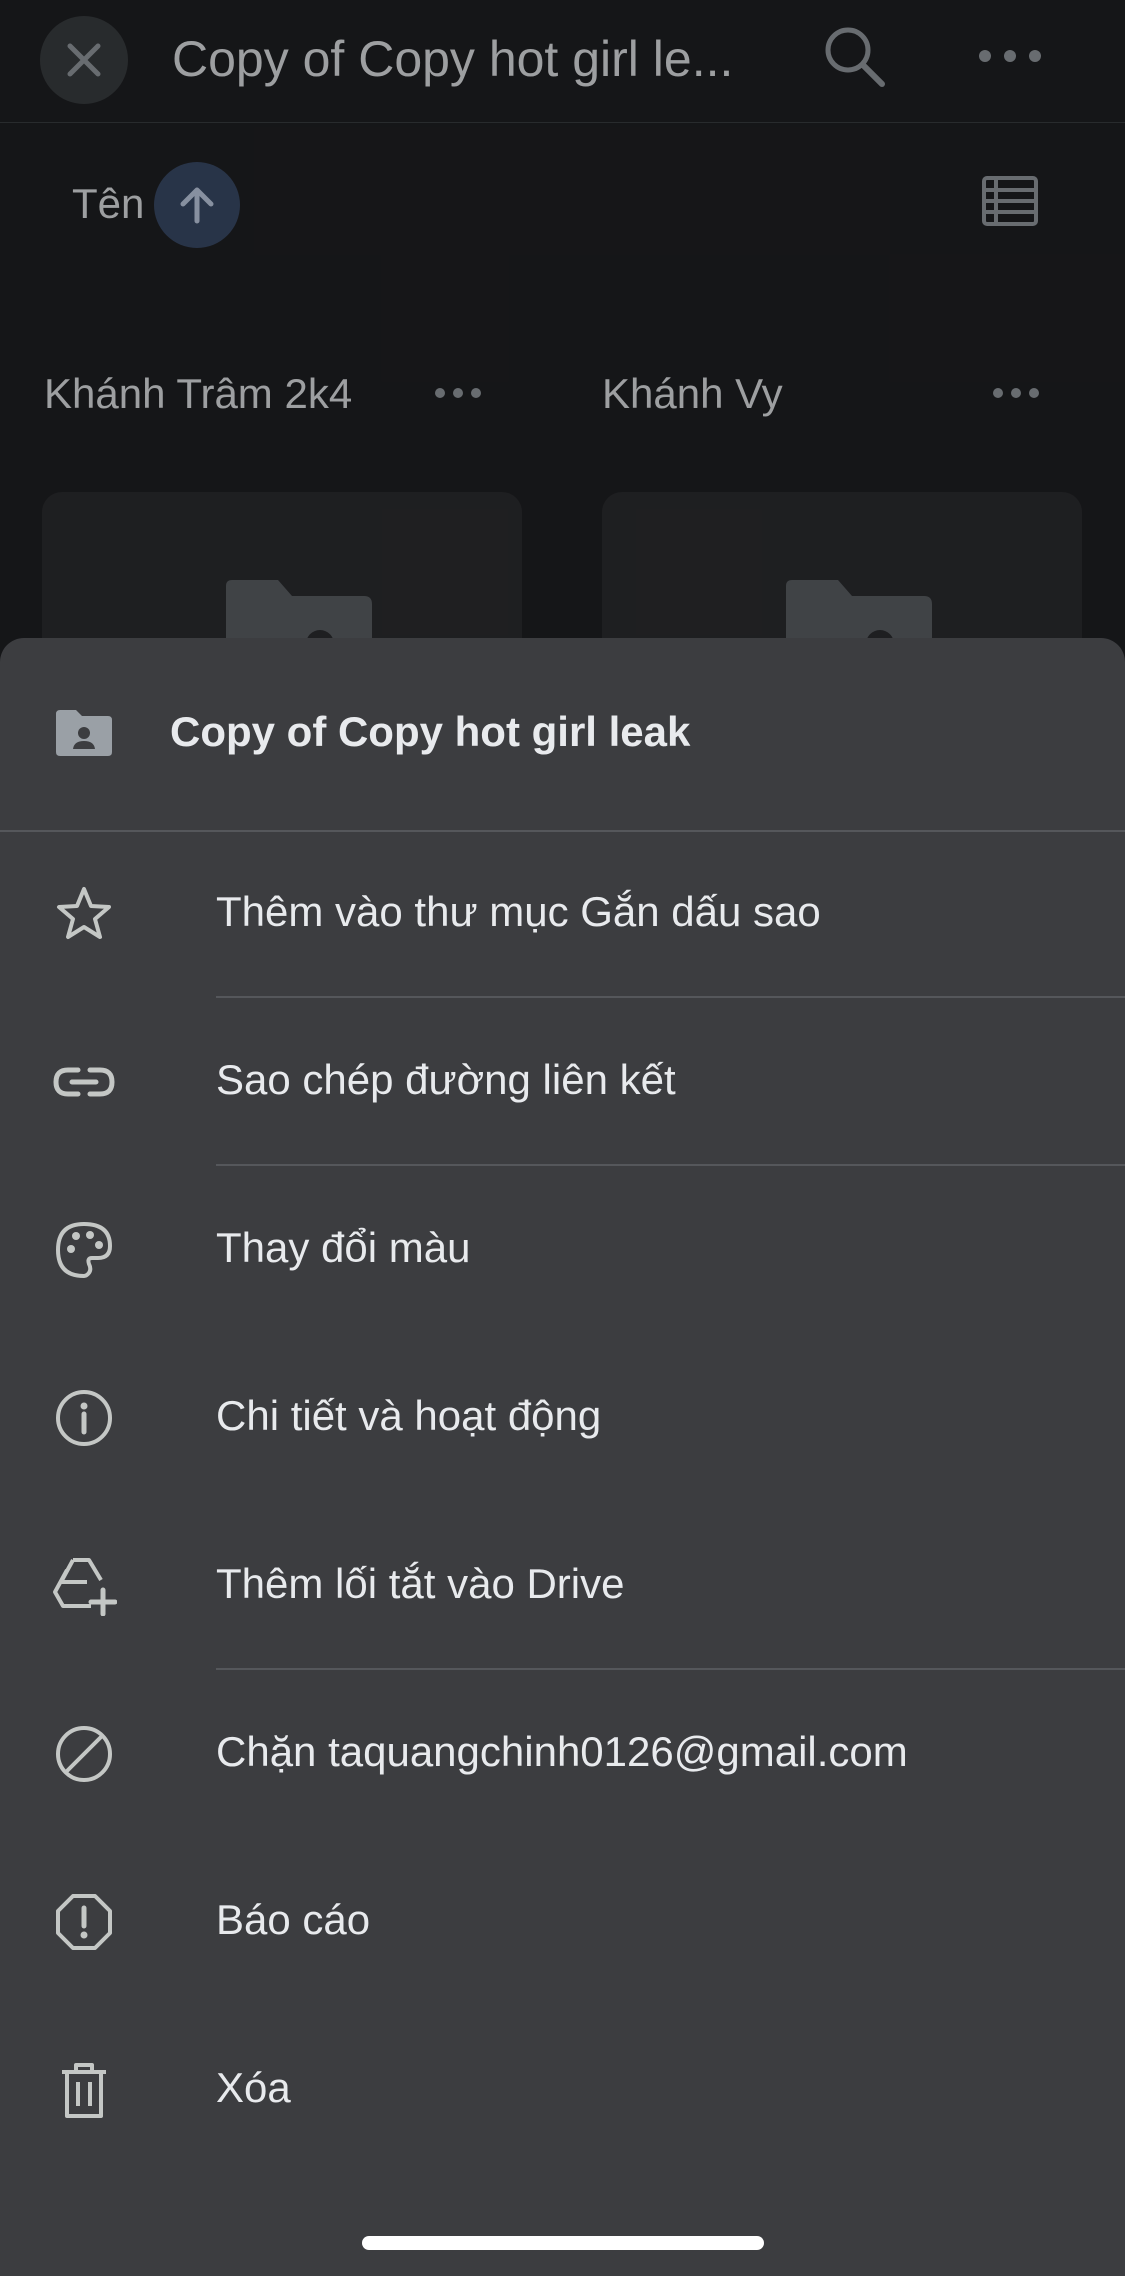  I want to click on menu-item-change-color: Thay đổi màu, so click(562, 1250).